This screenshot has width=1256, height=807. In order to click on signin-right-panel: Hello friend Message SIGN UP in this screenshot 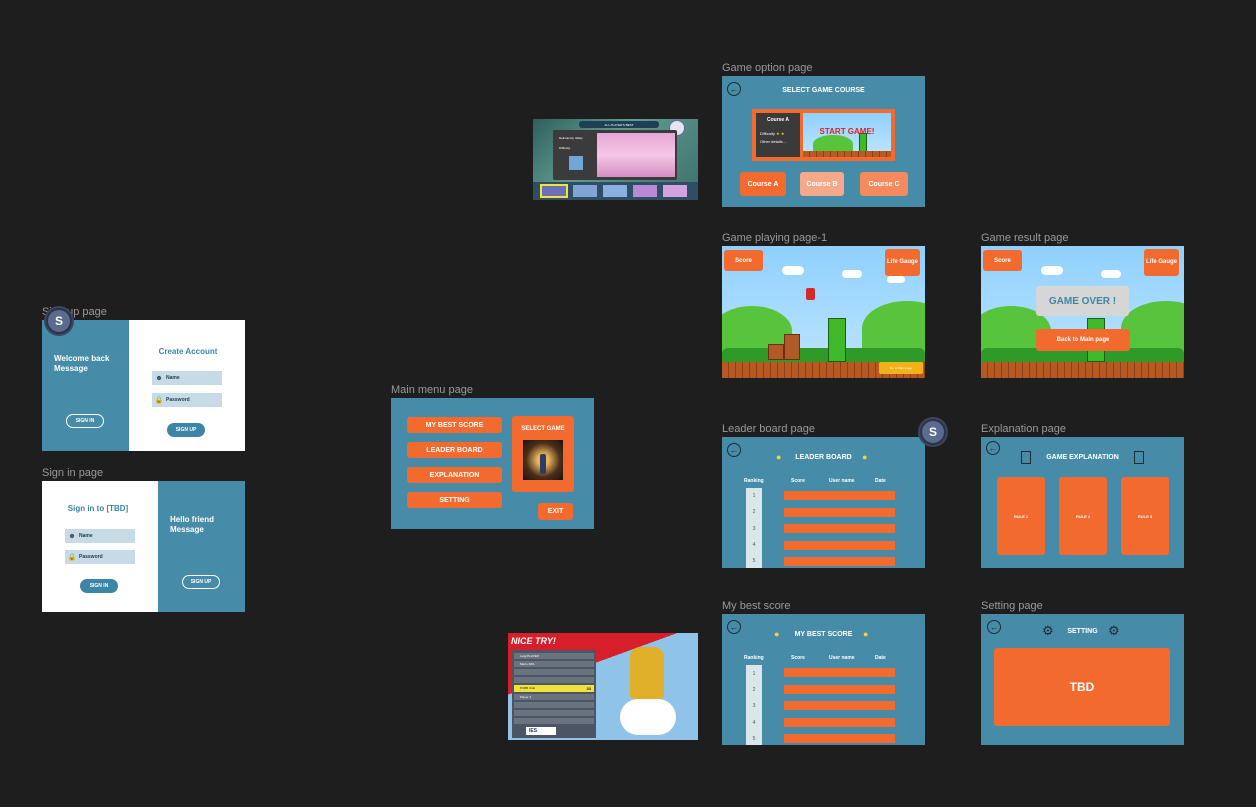, I will do `click(201, 546)`.